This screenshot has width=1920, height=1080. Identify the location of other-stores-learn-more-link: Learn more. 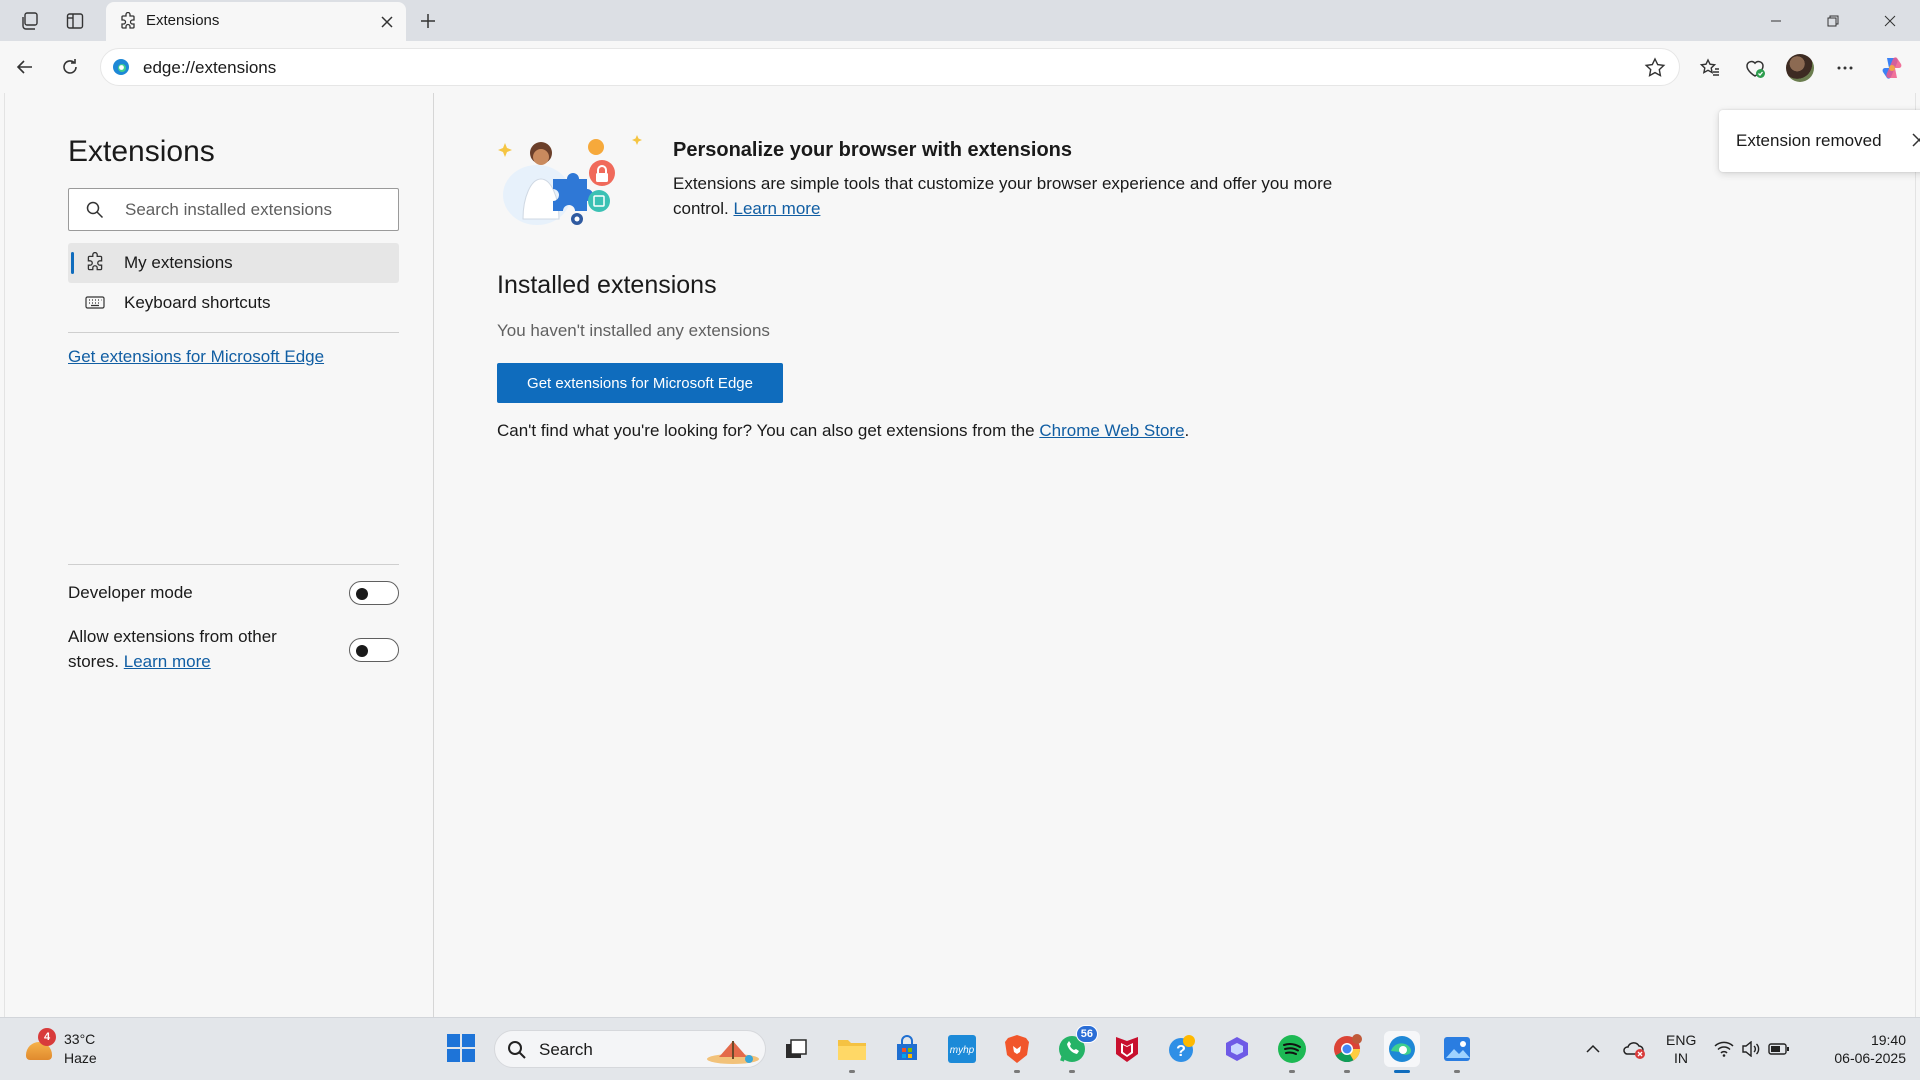
(167, 661).